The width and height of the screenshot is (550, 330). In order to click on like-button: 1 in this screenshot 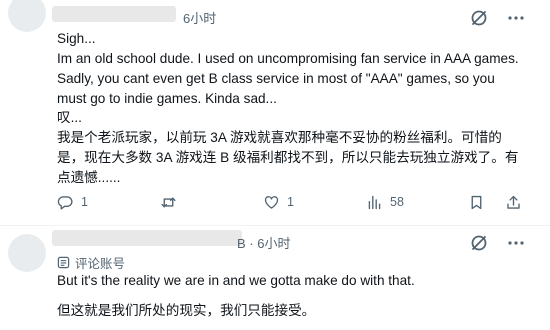, I will do `click(278, 202)`.